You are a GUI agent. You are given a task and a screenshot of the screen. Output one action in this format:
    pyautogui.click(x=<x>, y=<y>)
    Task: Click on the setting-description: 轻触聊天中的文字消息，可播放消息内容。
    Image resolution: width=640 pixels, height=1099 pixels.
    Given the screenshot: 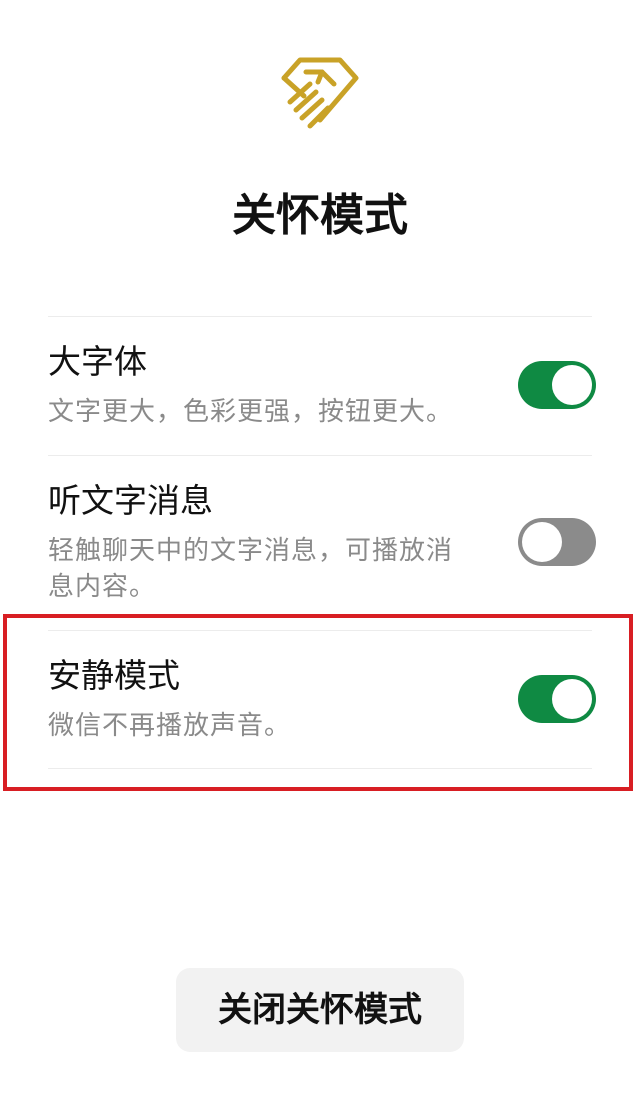 What is the action you would take?
    pyautogui.click(x=251, y=569)
    